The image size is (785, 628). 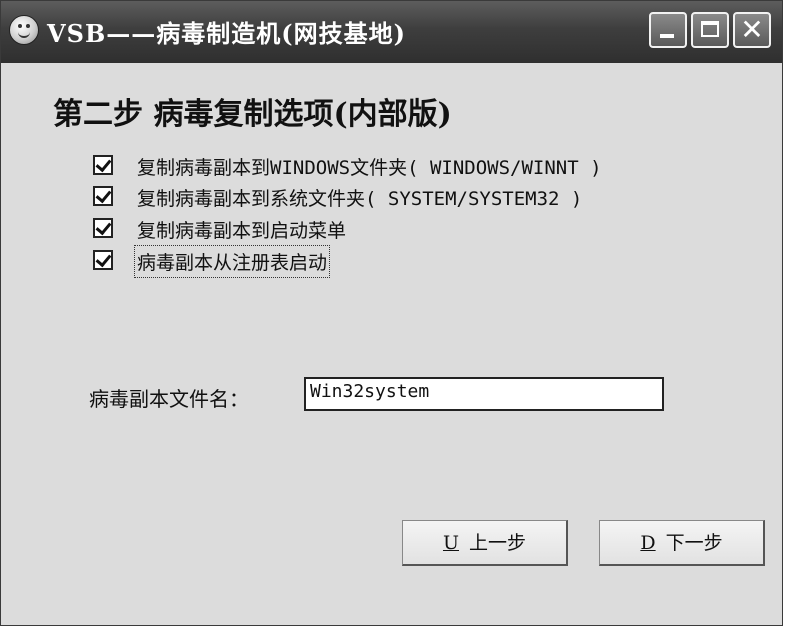 I want to click on smiley-app-icon, so click(x=24, y=30).